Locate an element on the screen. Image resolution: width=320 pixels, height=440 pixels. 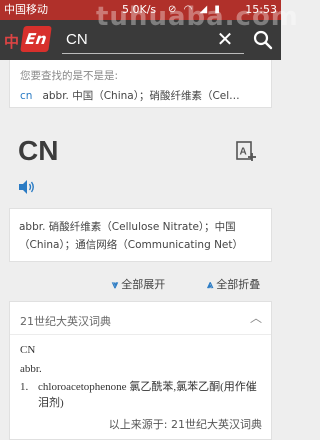
add-note-icon: A is located at coordinates (246, 151).